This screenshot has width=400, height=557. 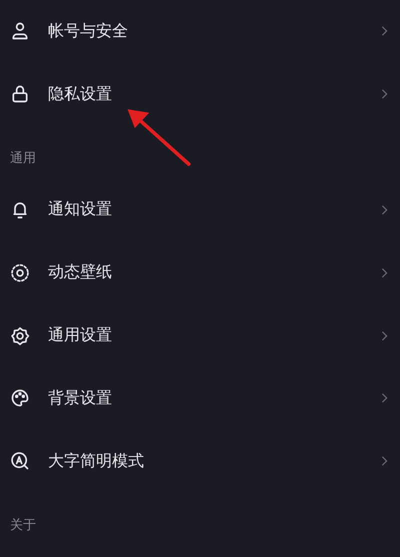 I want to click on letter-magnifier-icon, so click(x=20, y=461).